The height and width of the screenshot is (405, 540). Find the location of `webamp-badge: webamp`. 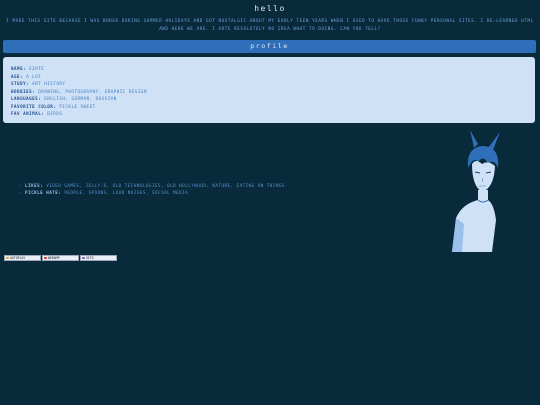

webamp-badge: webamp is located at coordinates (60, 258).